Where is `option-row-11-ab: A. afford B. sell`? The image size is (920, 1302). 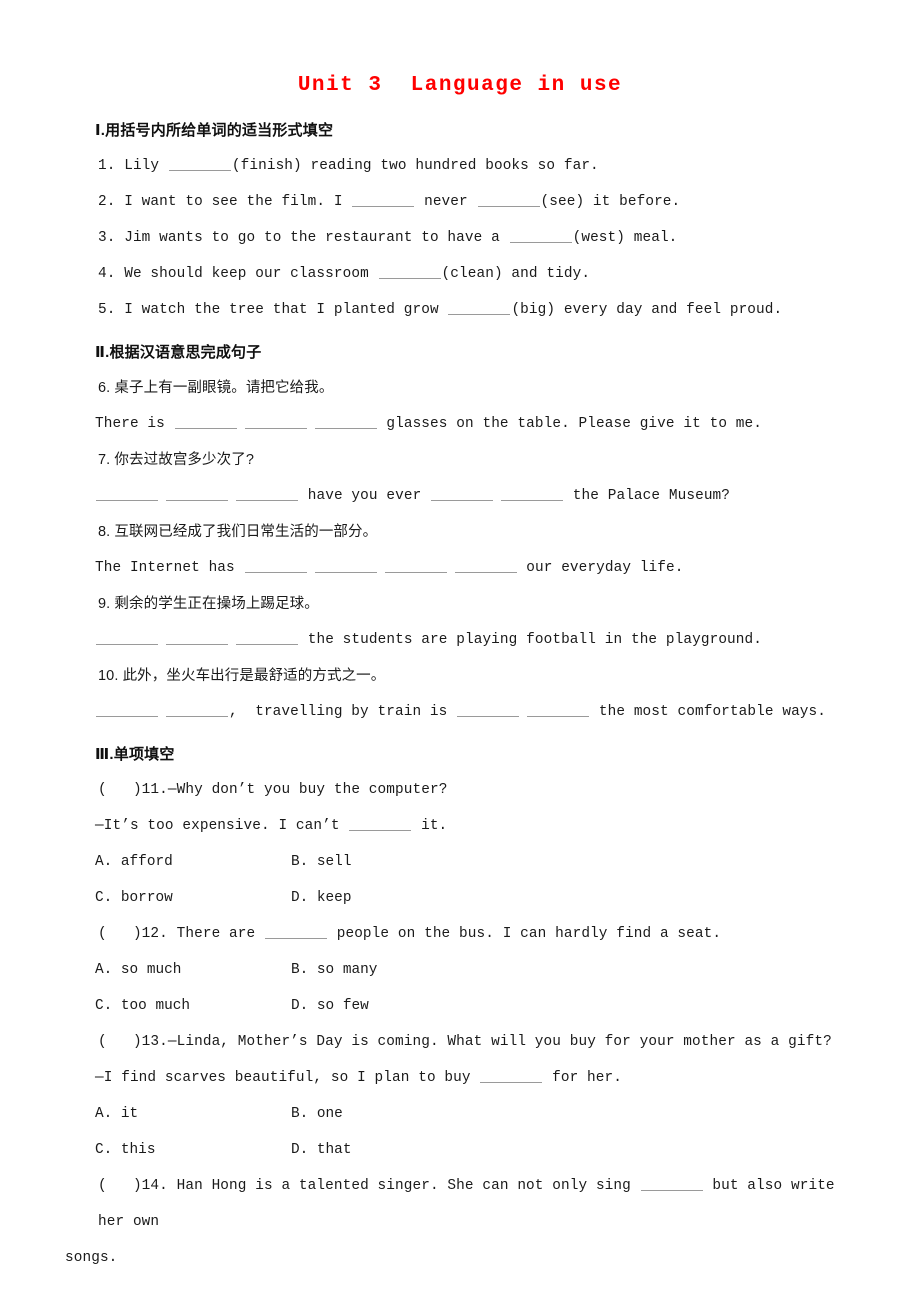 option-row-11-ab: A. afford B. sell is located at coordinates (477, 862).